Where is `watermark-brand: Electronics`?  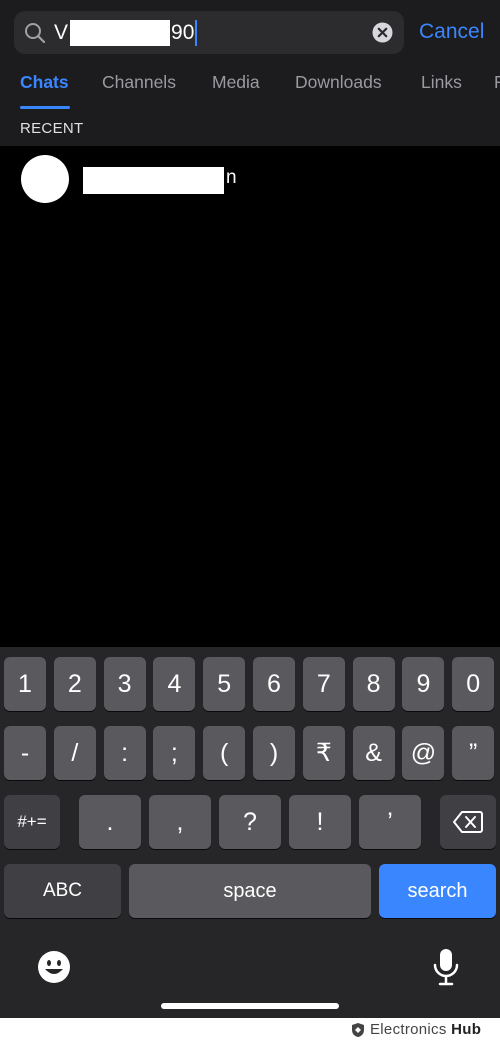
watermark-brand: Electronics is located at coordinates (408, 1029).